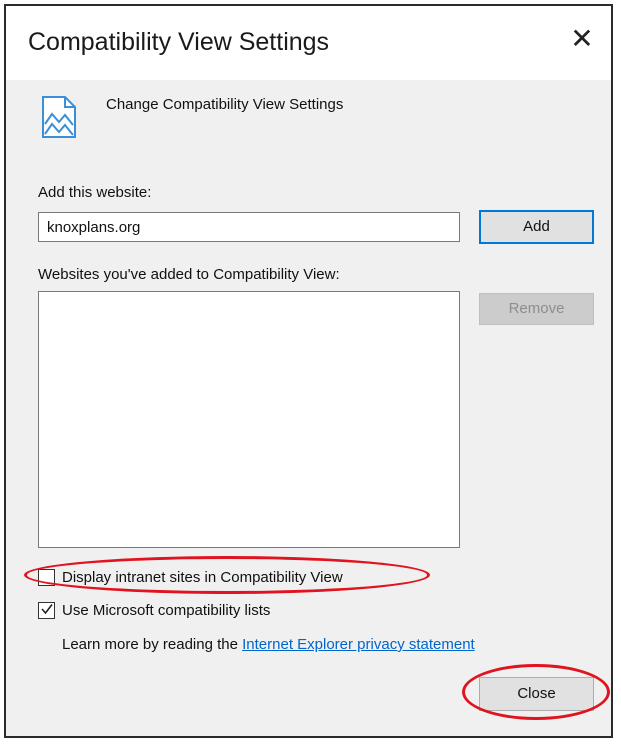 Image resolution: width=621 pixels, height=744 pixels. I want to click on intranet-checkbox, so click(46, 577).